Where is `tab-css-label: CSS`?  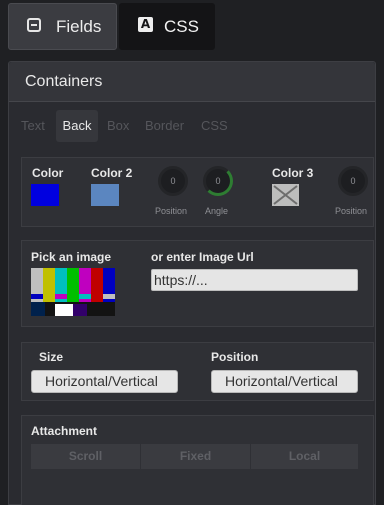
tab-css-label: CSS is located at coordinates (181, 26).